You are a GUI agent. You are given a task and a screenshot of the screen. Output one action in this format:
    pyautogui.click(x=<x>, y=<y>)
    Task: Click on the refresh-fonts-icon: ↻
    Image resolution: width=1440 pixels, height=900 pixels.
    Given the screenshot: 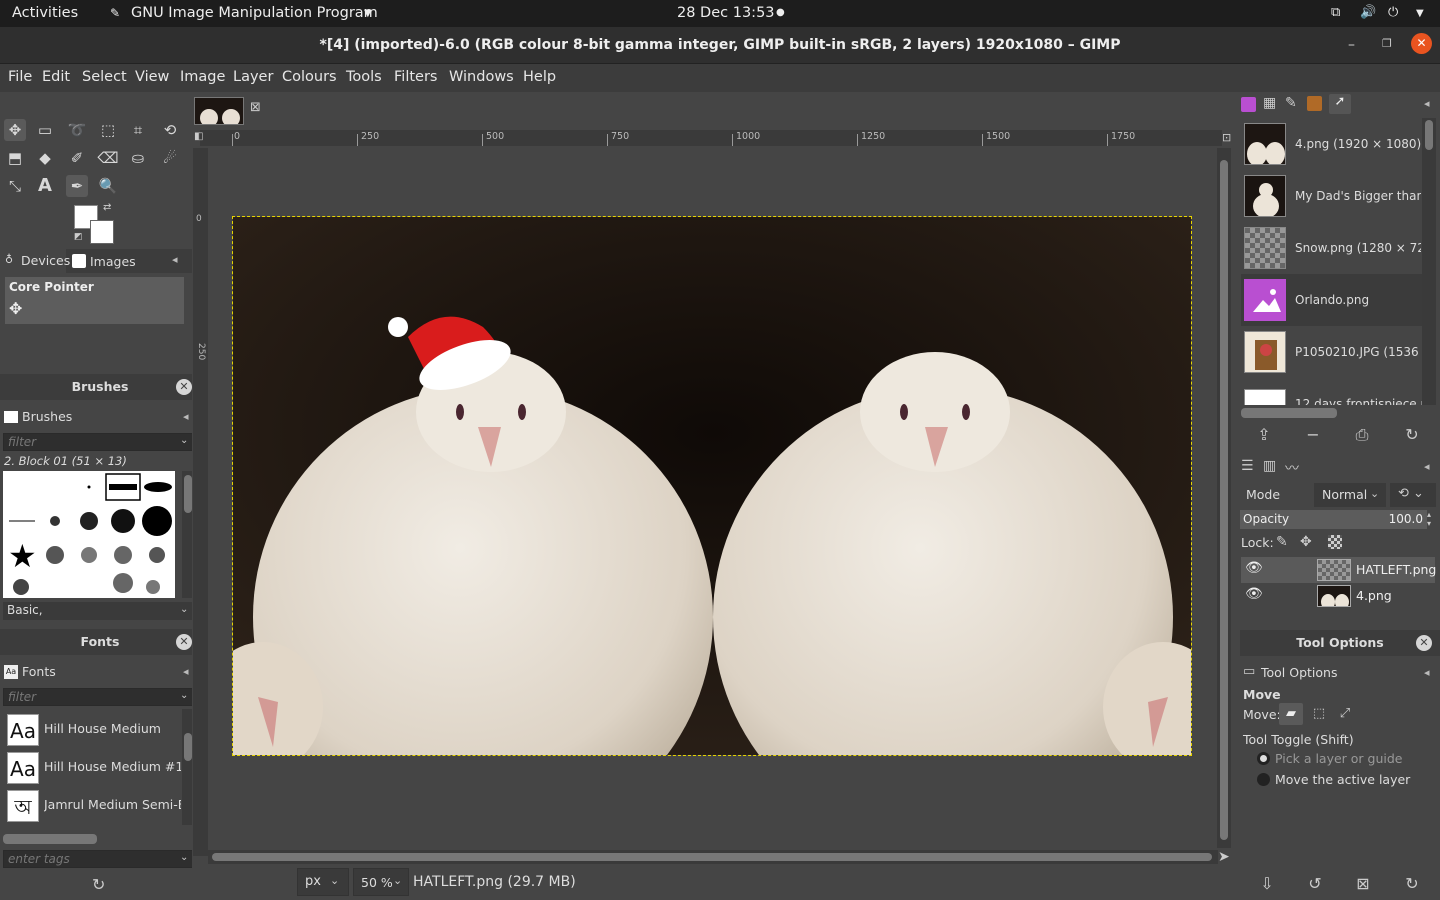 What is the action you would take?
    pyautogui.click(x=98, y=884)
    